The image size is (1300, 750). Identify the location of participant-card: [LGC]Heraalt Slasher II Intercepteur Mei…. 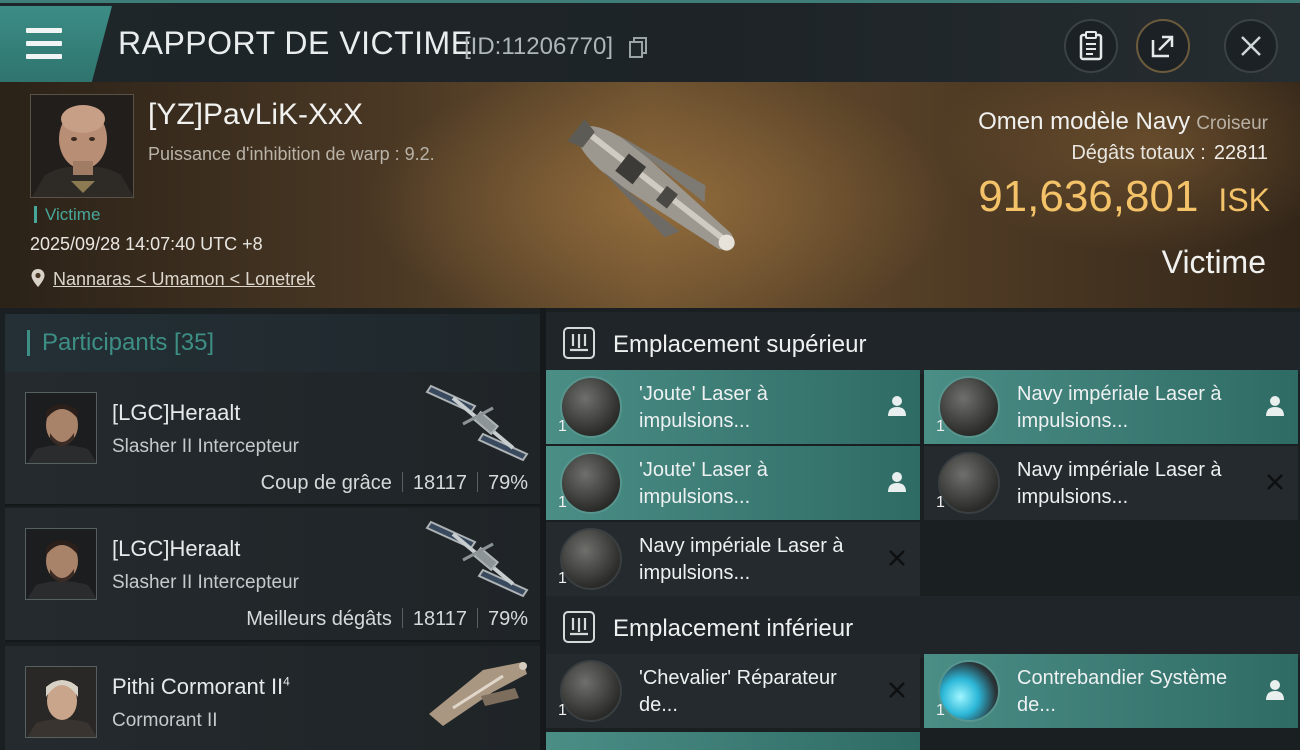
(272, 575).